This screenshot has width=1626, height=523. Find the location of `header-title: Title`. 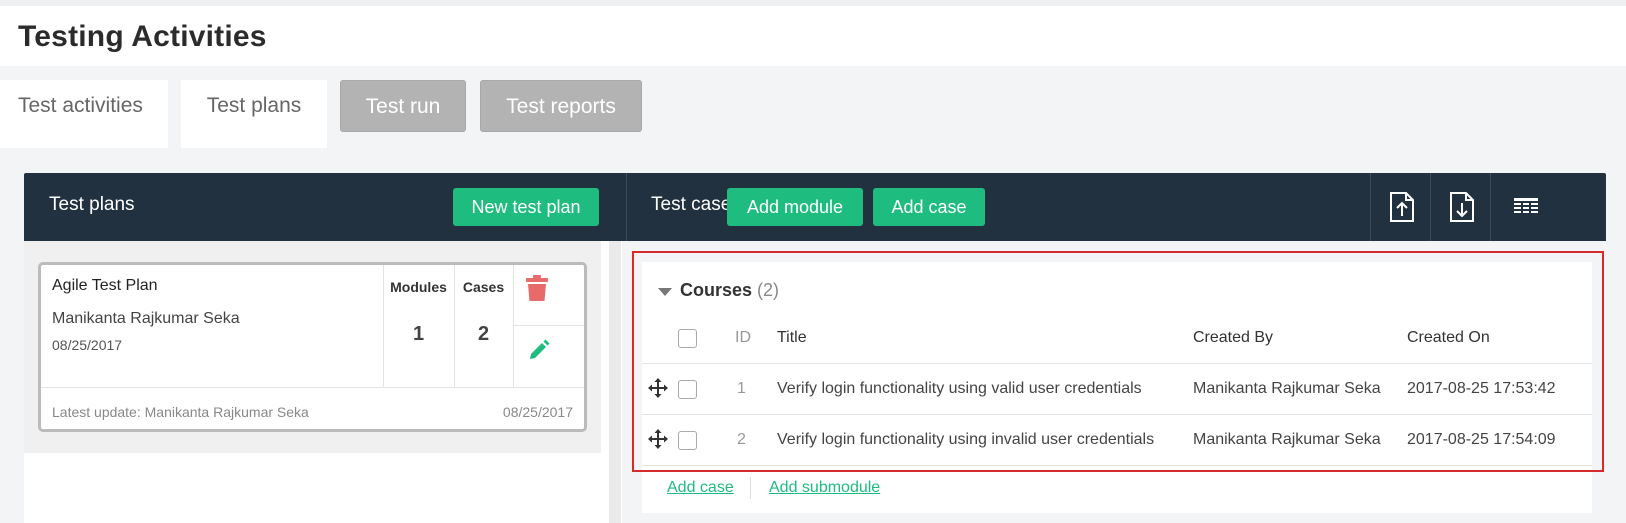

header-title: Title is located at coordinates (792, 337).